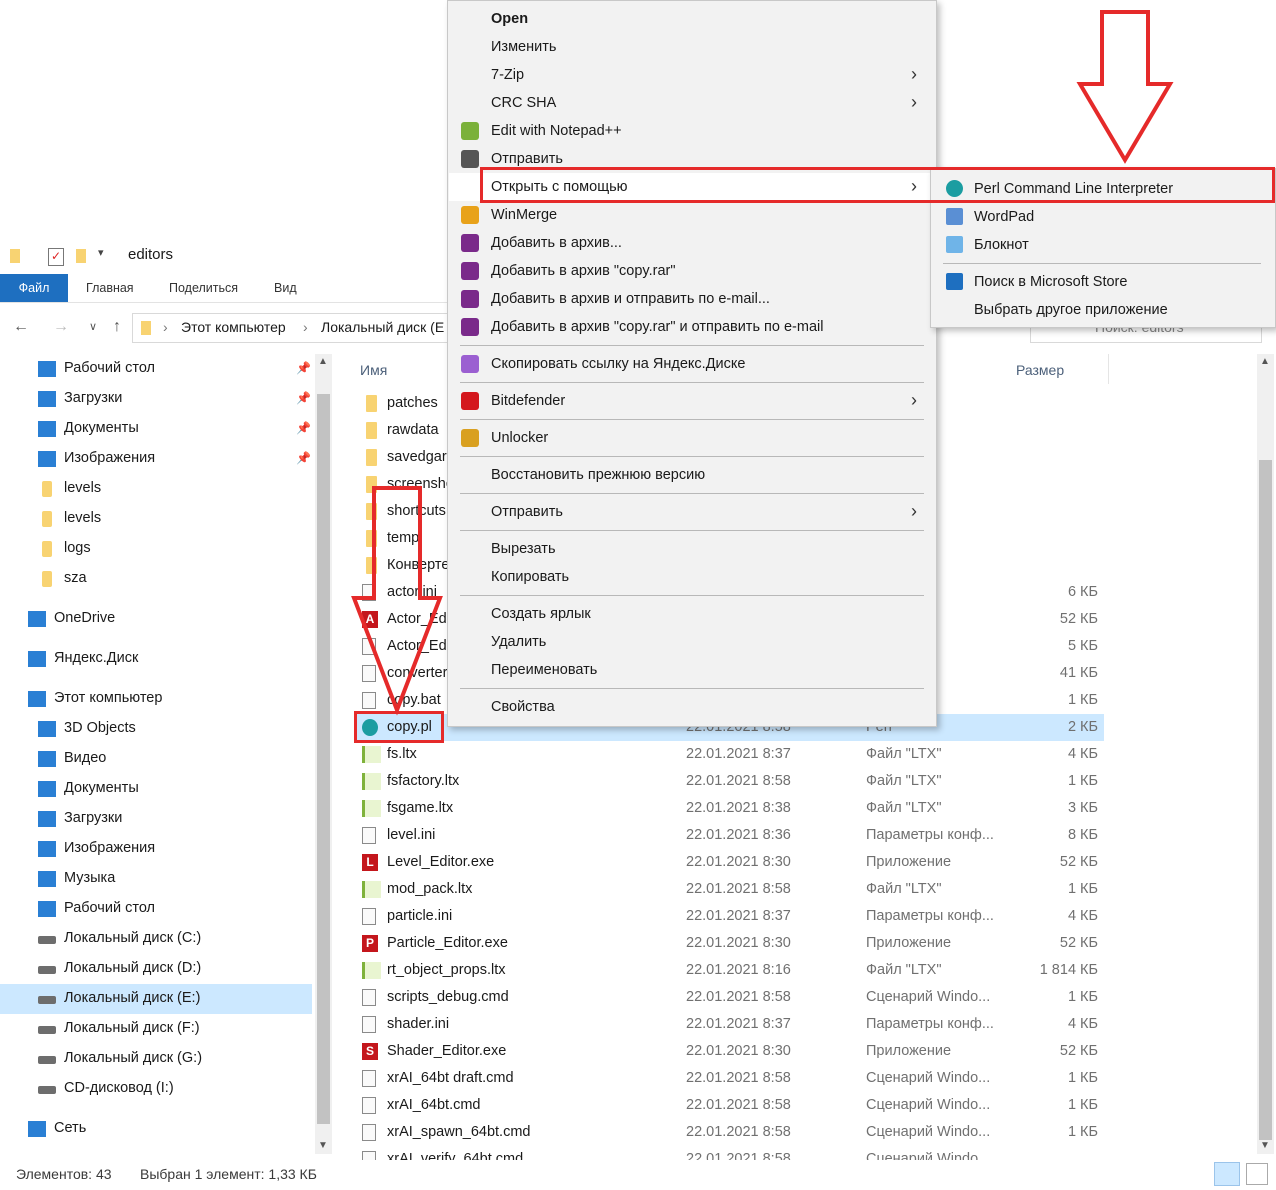 Image resolution: width=1276 pixels, height=1190 pixels. I want to click on tab-home: Главная, so click(110, 288).